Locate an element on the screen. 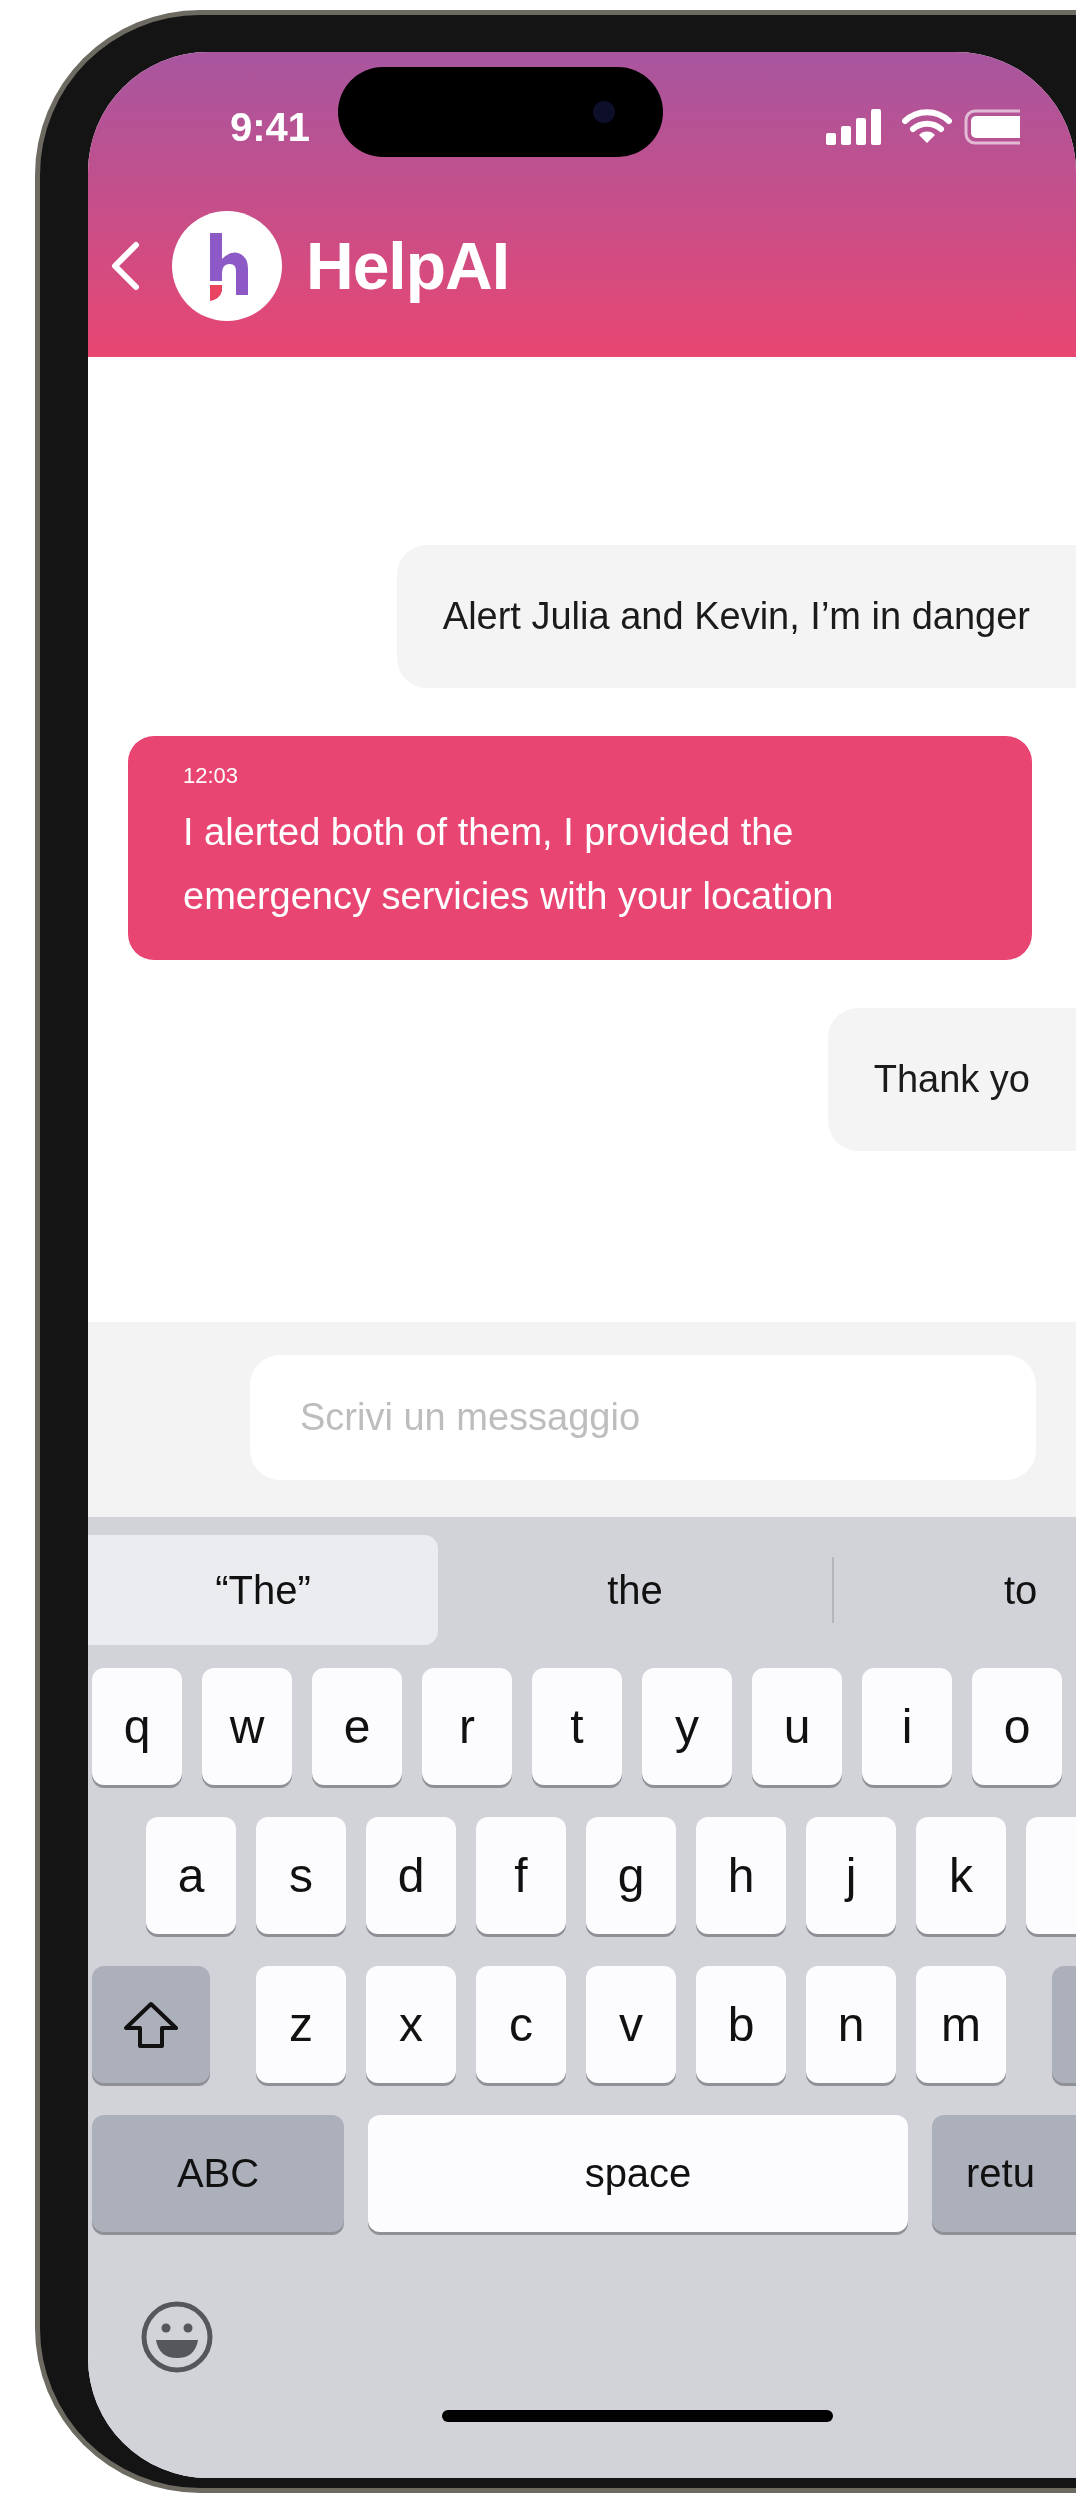  signal-icon is located at coordinates (854, 127).